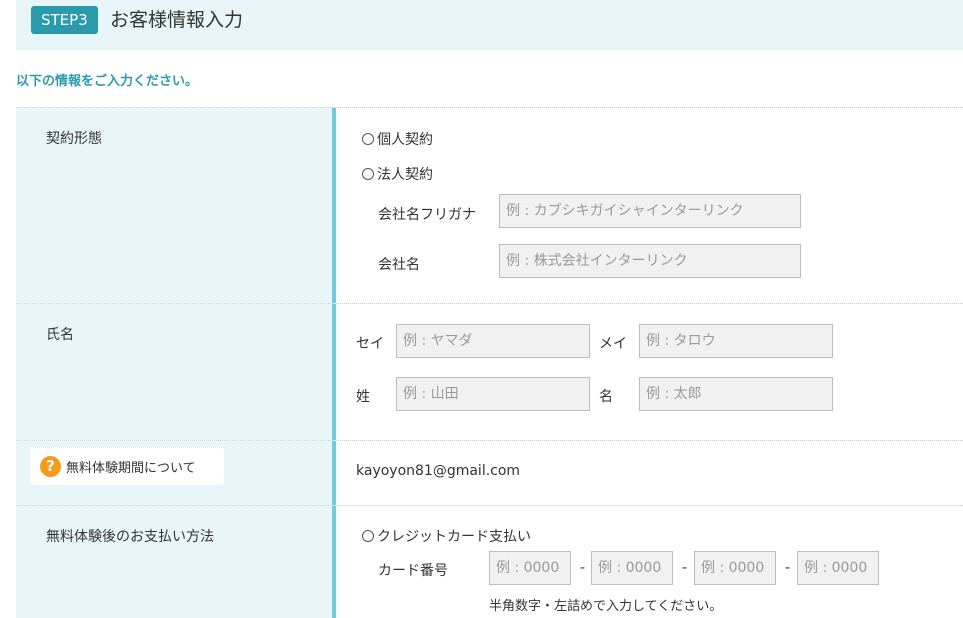  Describe the element at coordinates (649, 473) in the screenshot. I see `email-field: kayoyon81@gmail.com` at that location.